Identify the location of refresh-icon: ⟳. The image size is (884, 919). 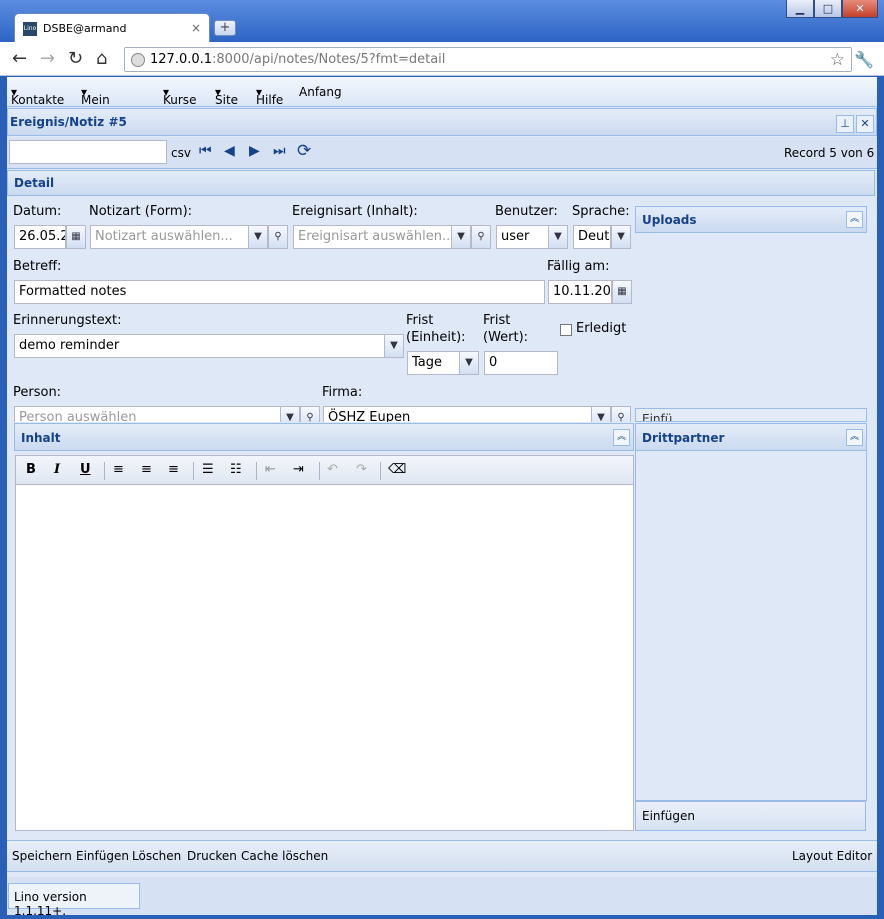
(304, 151).